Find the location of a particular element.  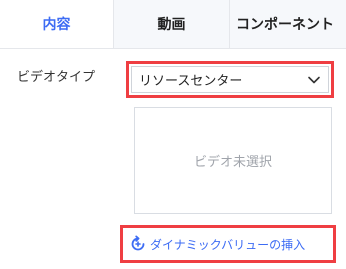

video-placeholder-text: ビデオ未選択 is located at coordinates (232, 162).